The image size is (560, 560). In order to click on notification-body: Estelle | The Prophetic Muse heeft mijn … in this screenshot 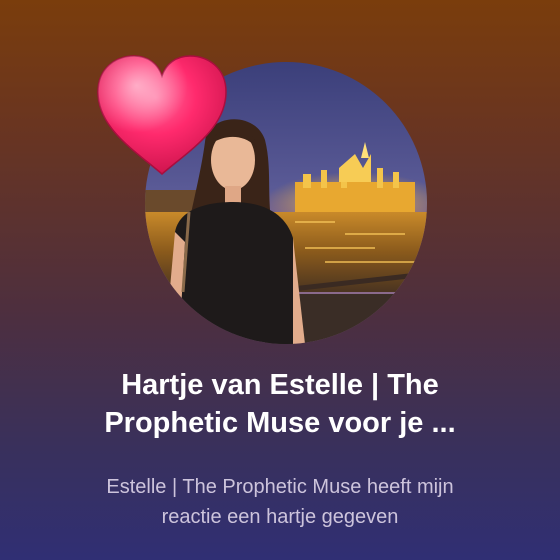, I will do `click(280, 502)`.